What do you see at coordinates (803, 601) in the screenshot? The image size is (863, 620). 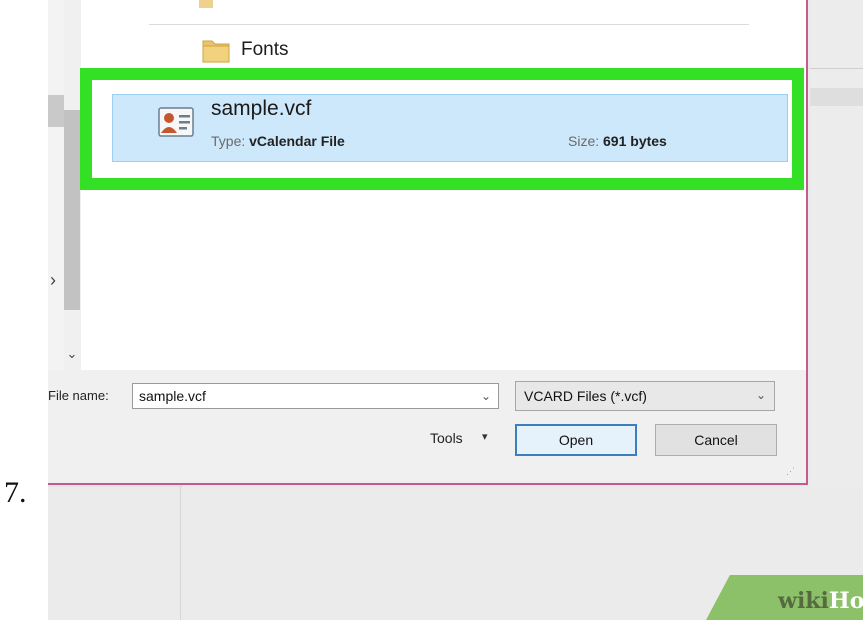 I see `watermark-part1: wiki` at bounding box center [803, 601].